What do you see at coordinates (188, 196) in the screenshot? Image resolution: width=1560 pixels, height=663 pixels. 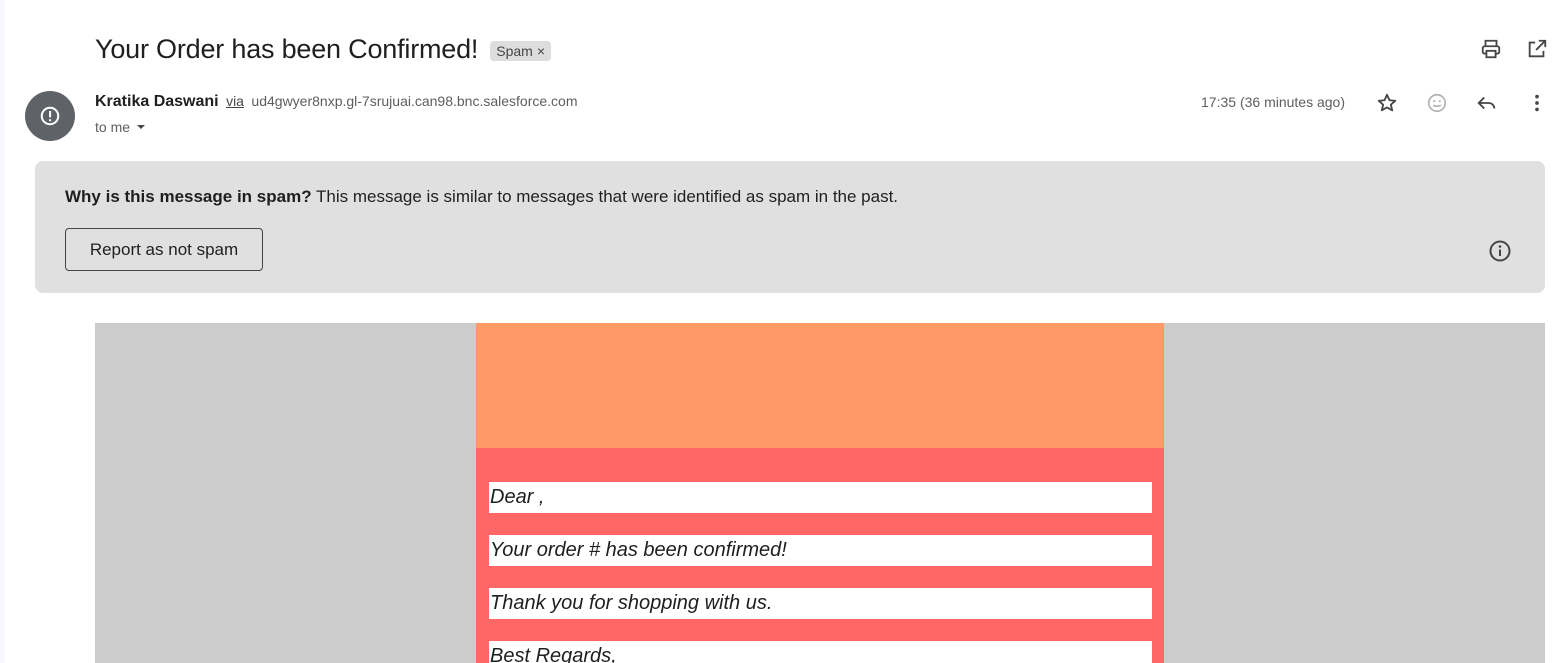 I see `spam-question: Why is this message in spam?` at bounding box center [188, 196].